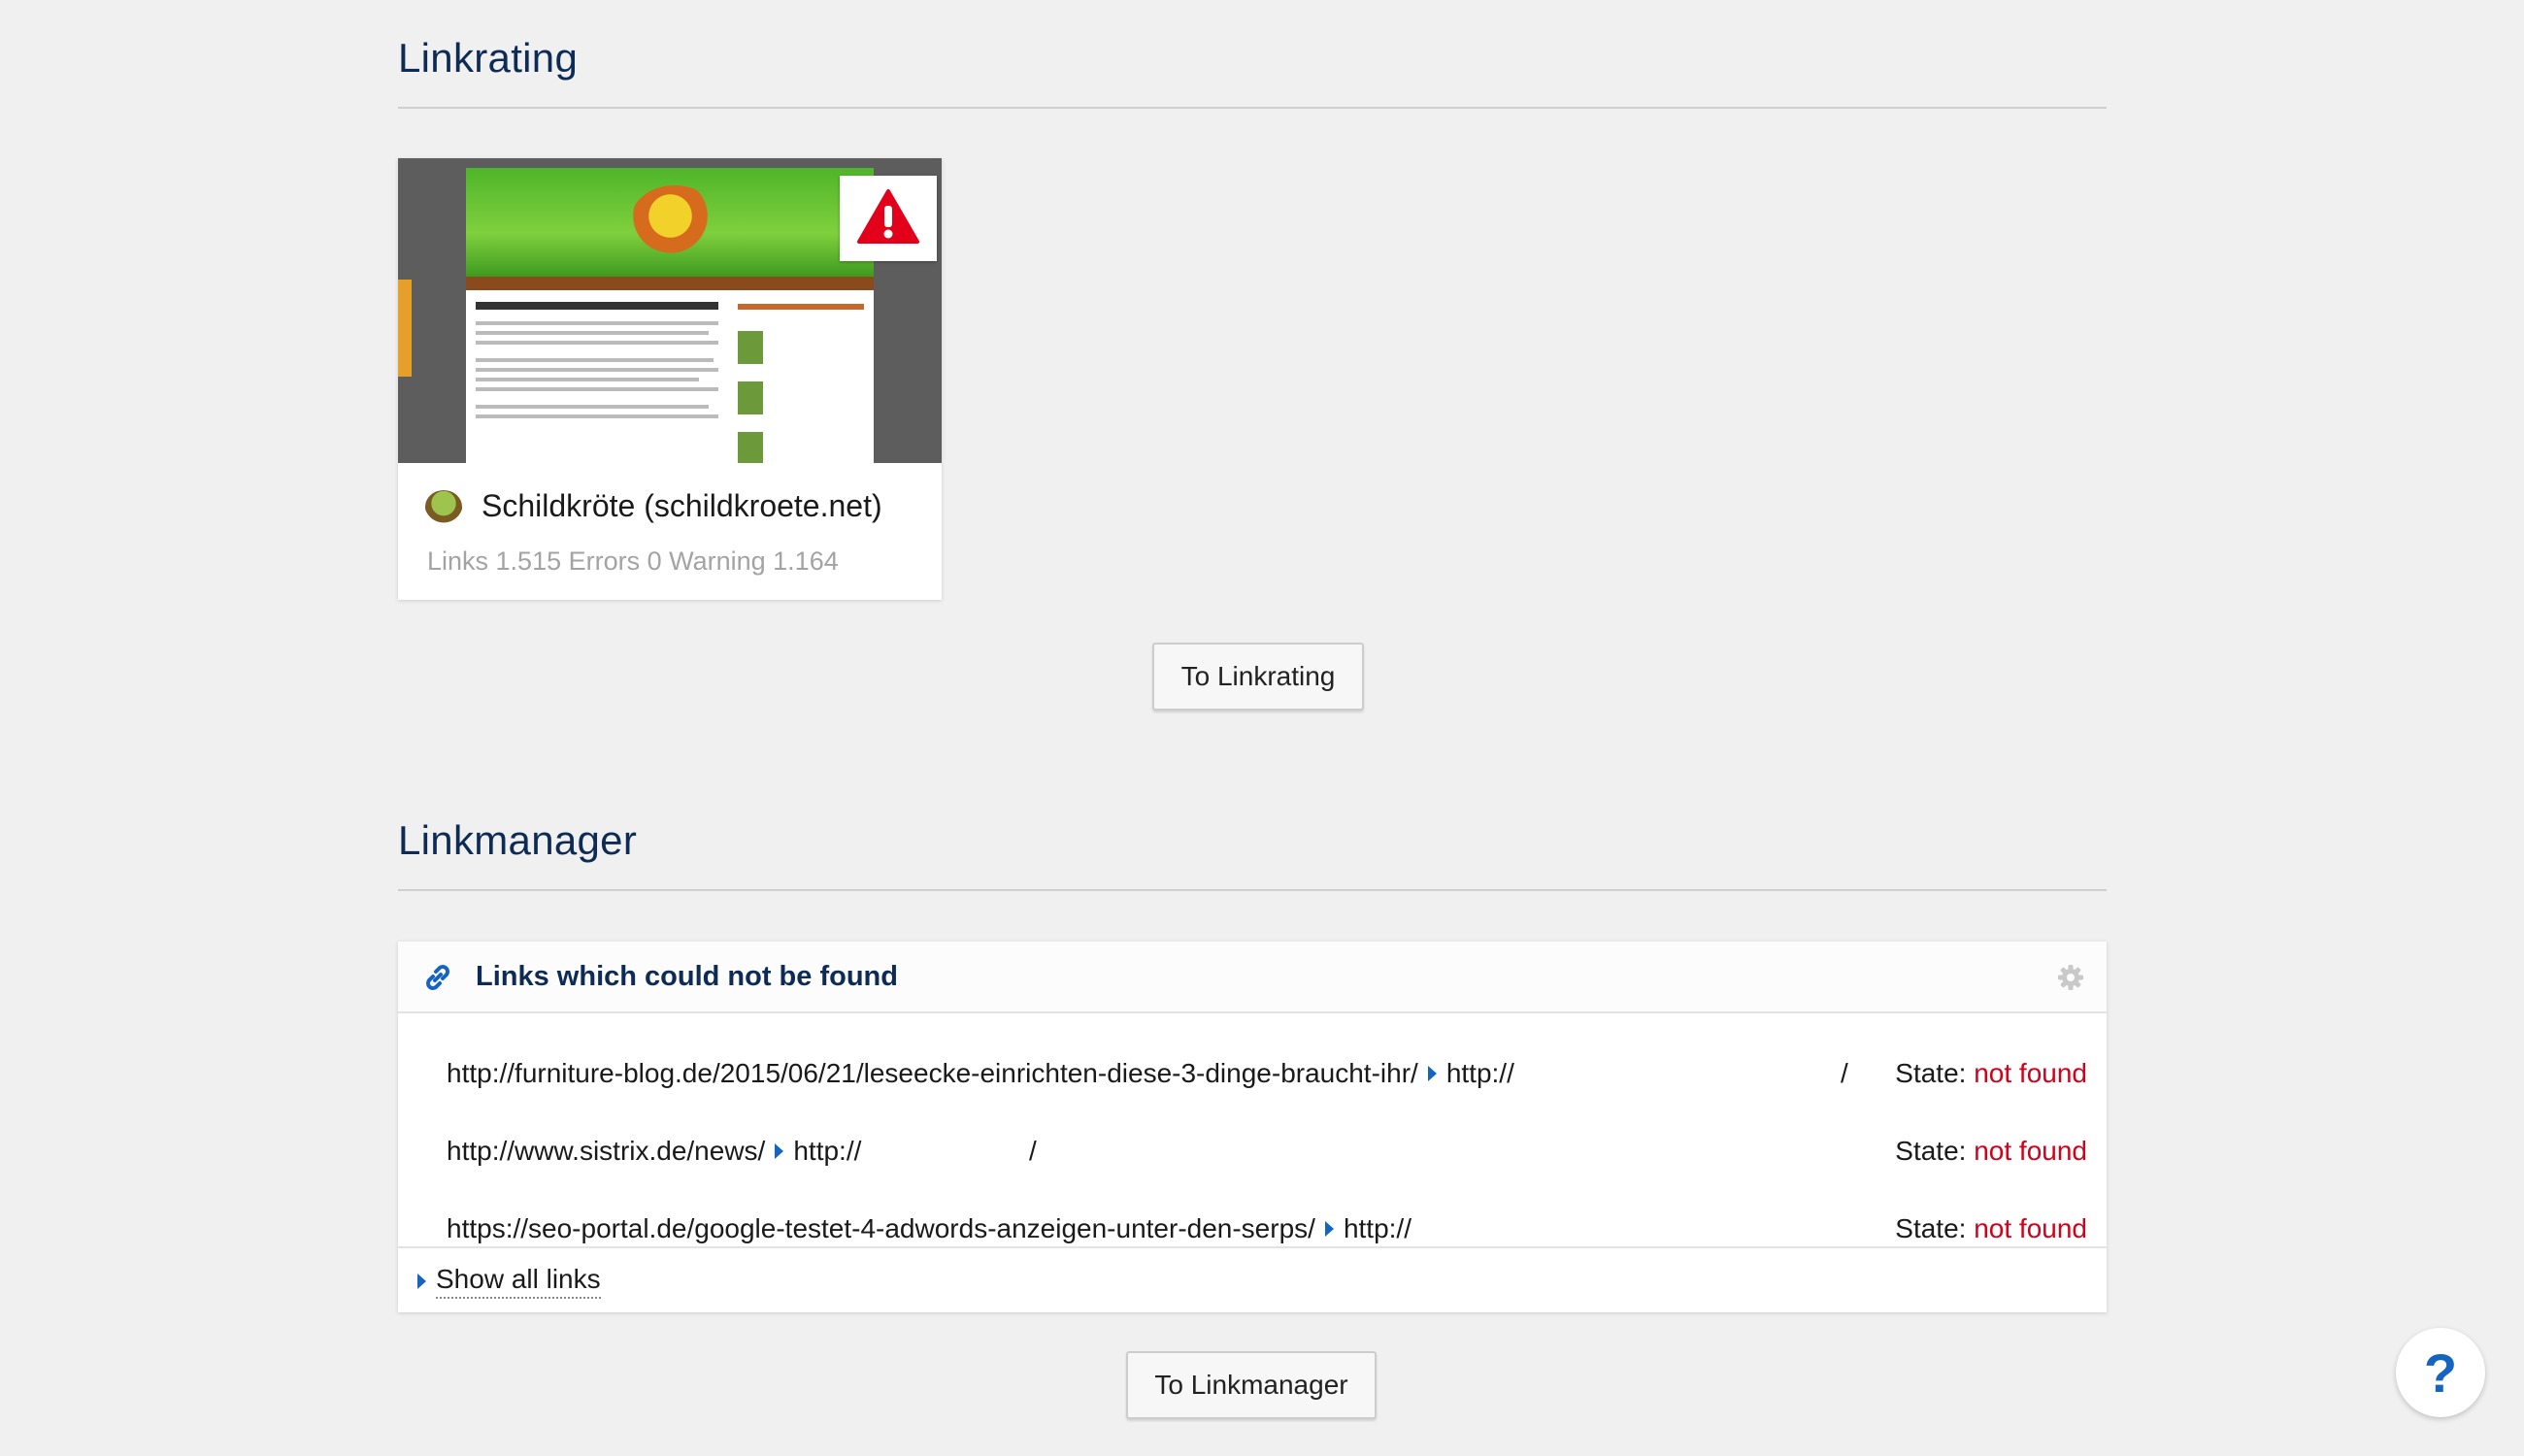  Describe the element at coordinates (518, 840) in the screenshot. I see `linkmanager-heading: Linkmanager` at that location.